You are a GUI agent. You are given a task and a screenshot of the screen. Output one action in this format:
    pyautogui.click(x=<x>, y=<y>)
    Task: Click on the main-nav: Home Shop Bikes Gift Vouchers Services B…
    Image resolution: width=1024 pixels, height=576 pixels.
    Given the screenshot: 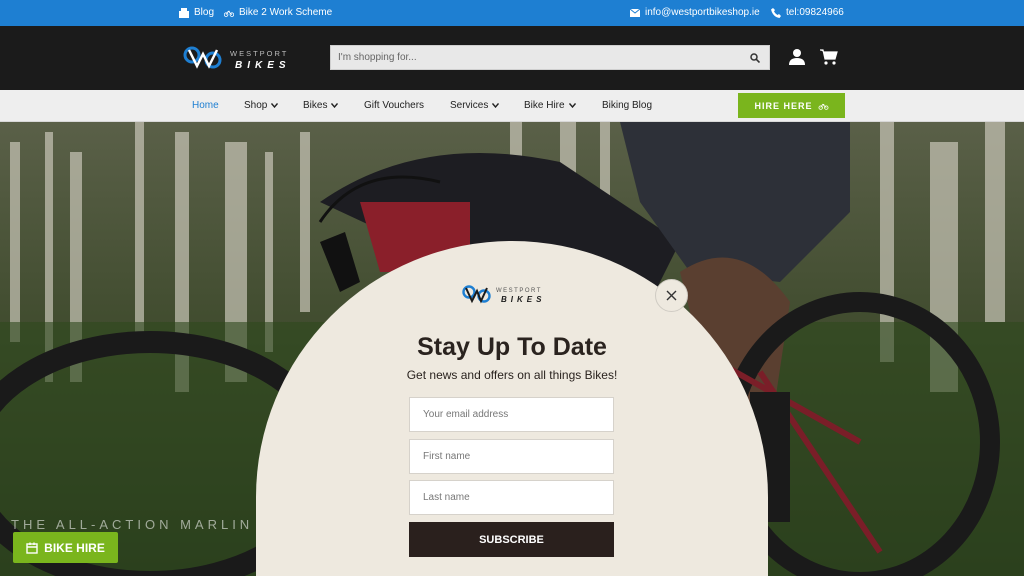 What is the action you would take?
    pyautogui.click(x=512, y=106)
    